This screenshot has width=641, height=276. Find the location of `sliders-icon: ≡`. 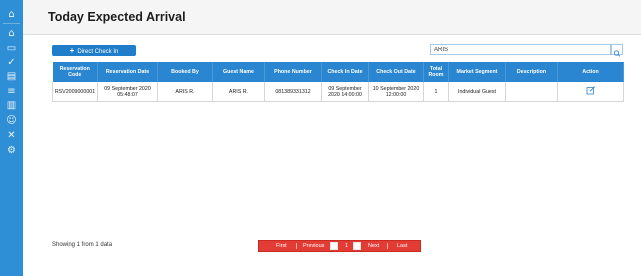

sliders-icon: ≡ is located at coordinates (11, 92).